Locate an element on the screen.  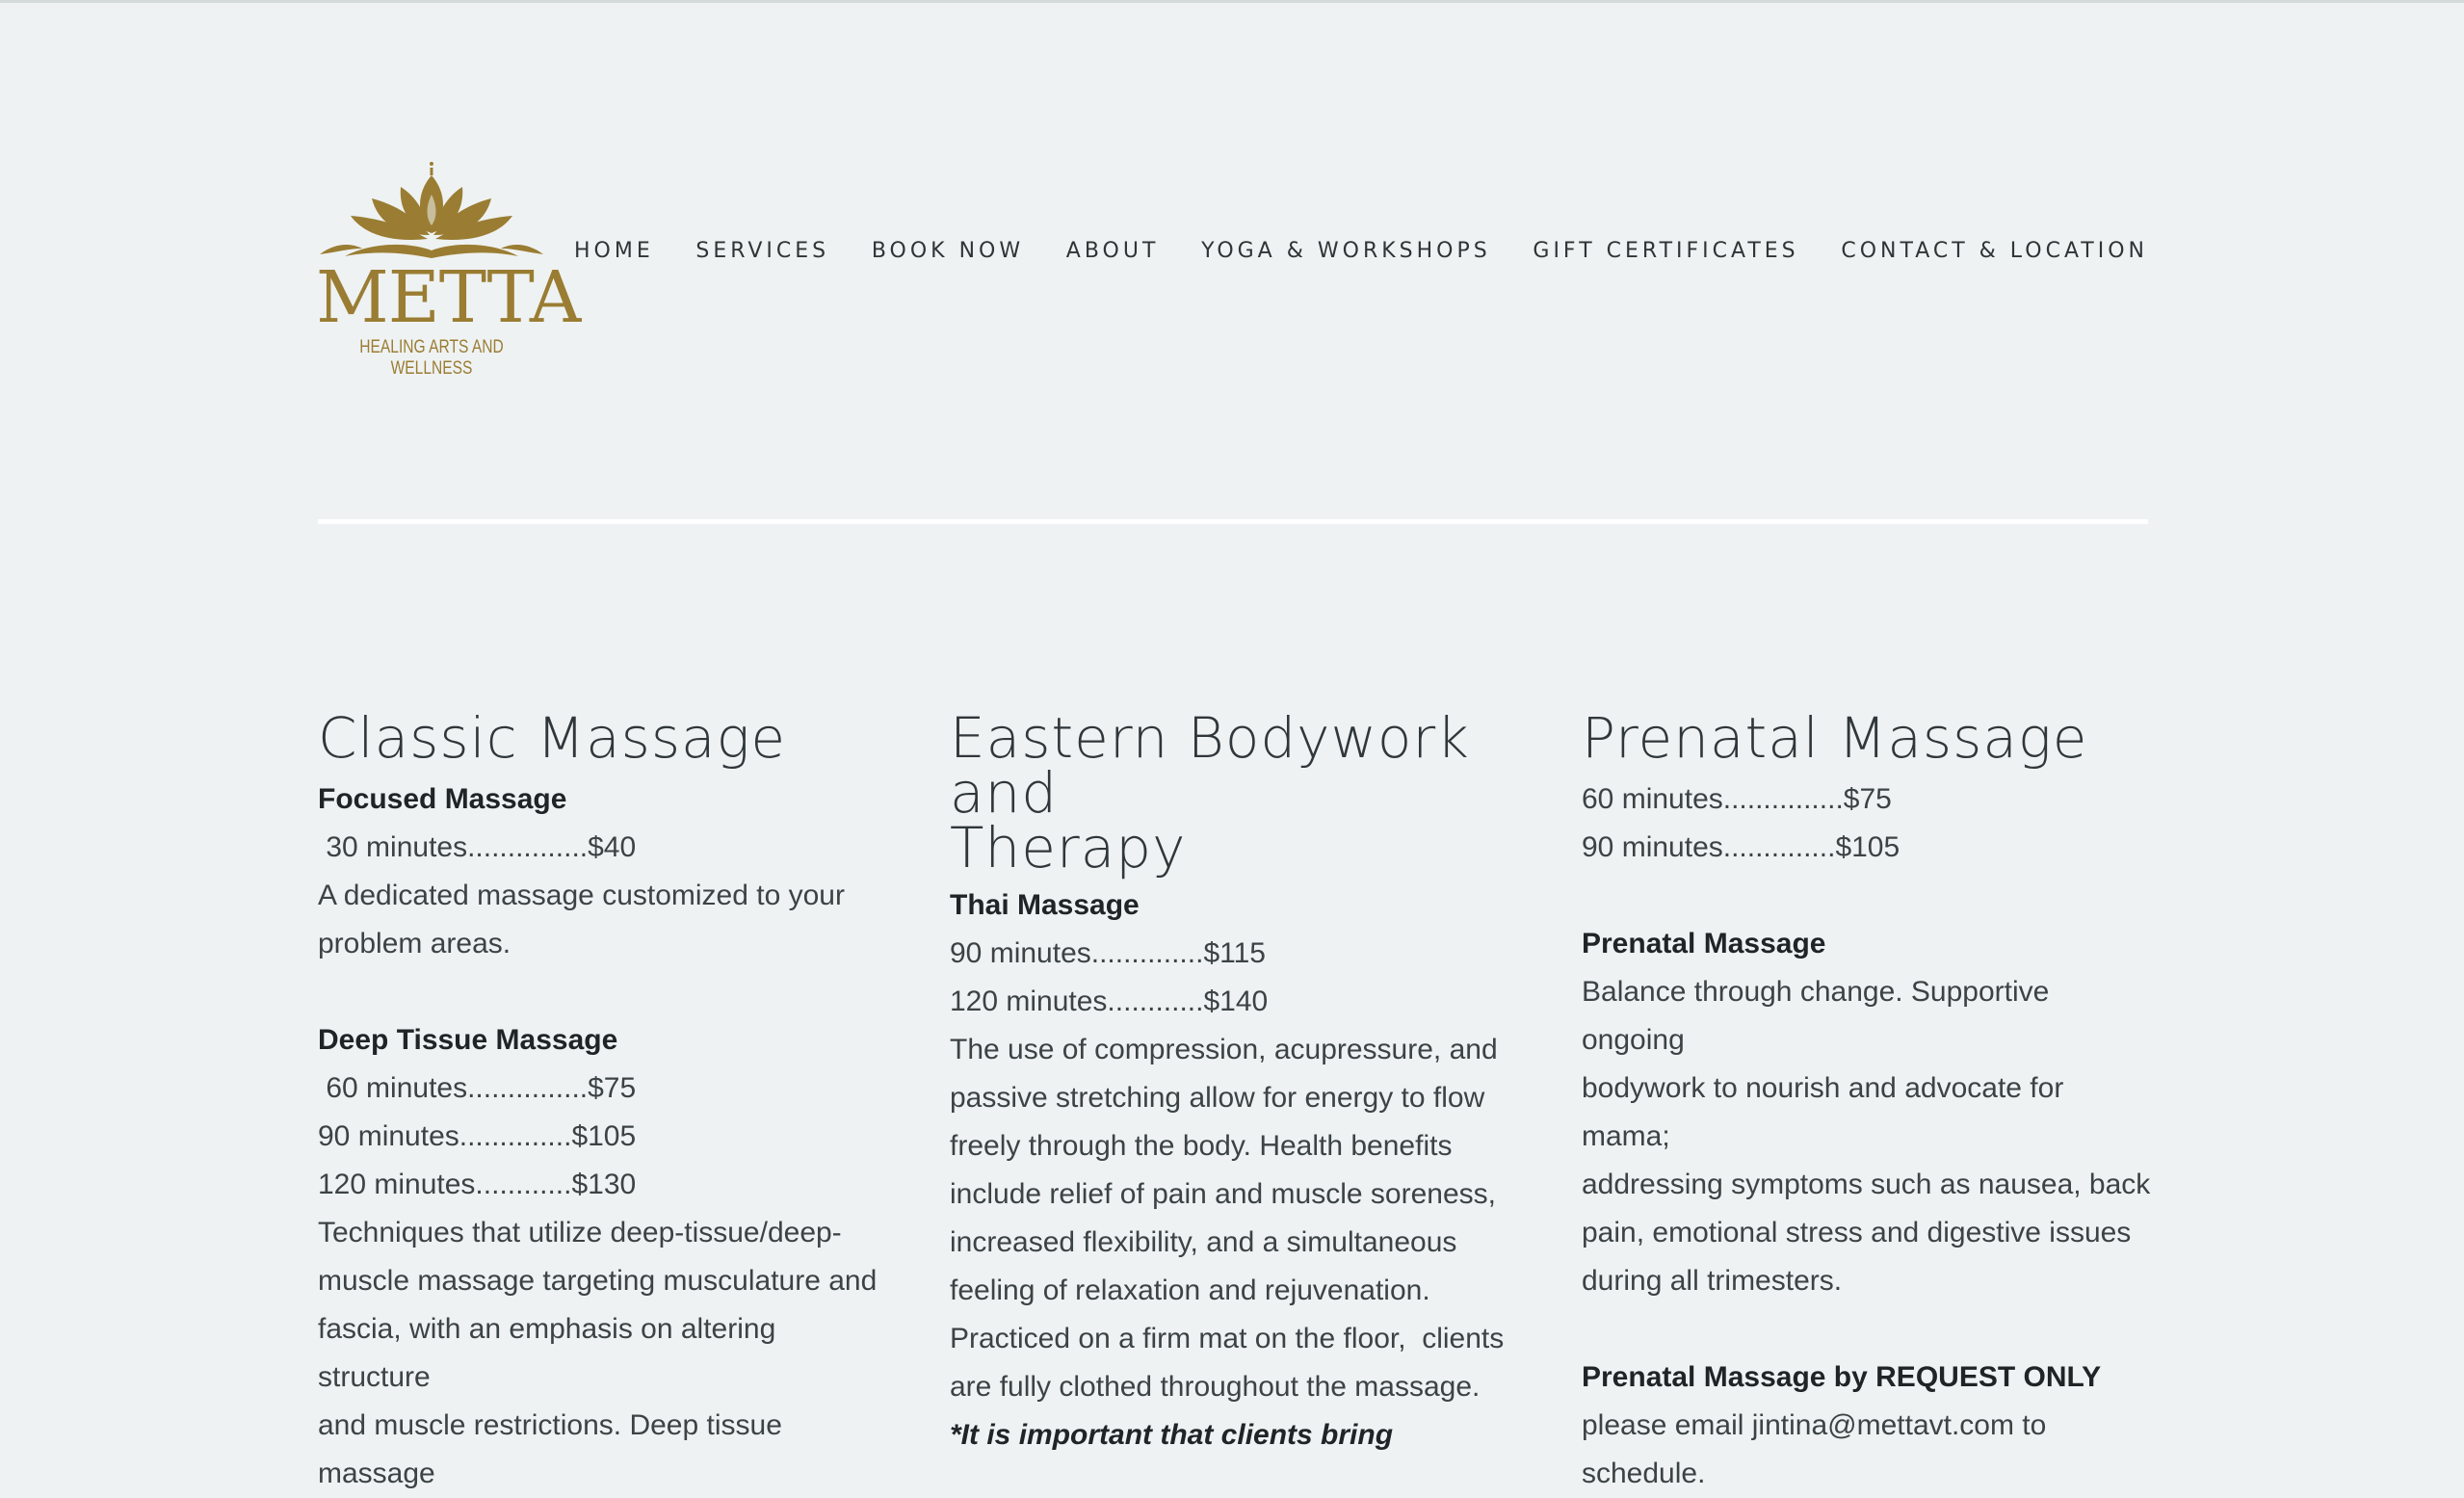
nav-yoga-workshops: YOGA & WORKSHOPS is located at coordinates (1346, 251).